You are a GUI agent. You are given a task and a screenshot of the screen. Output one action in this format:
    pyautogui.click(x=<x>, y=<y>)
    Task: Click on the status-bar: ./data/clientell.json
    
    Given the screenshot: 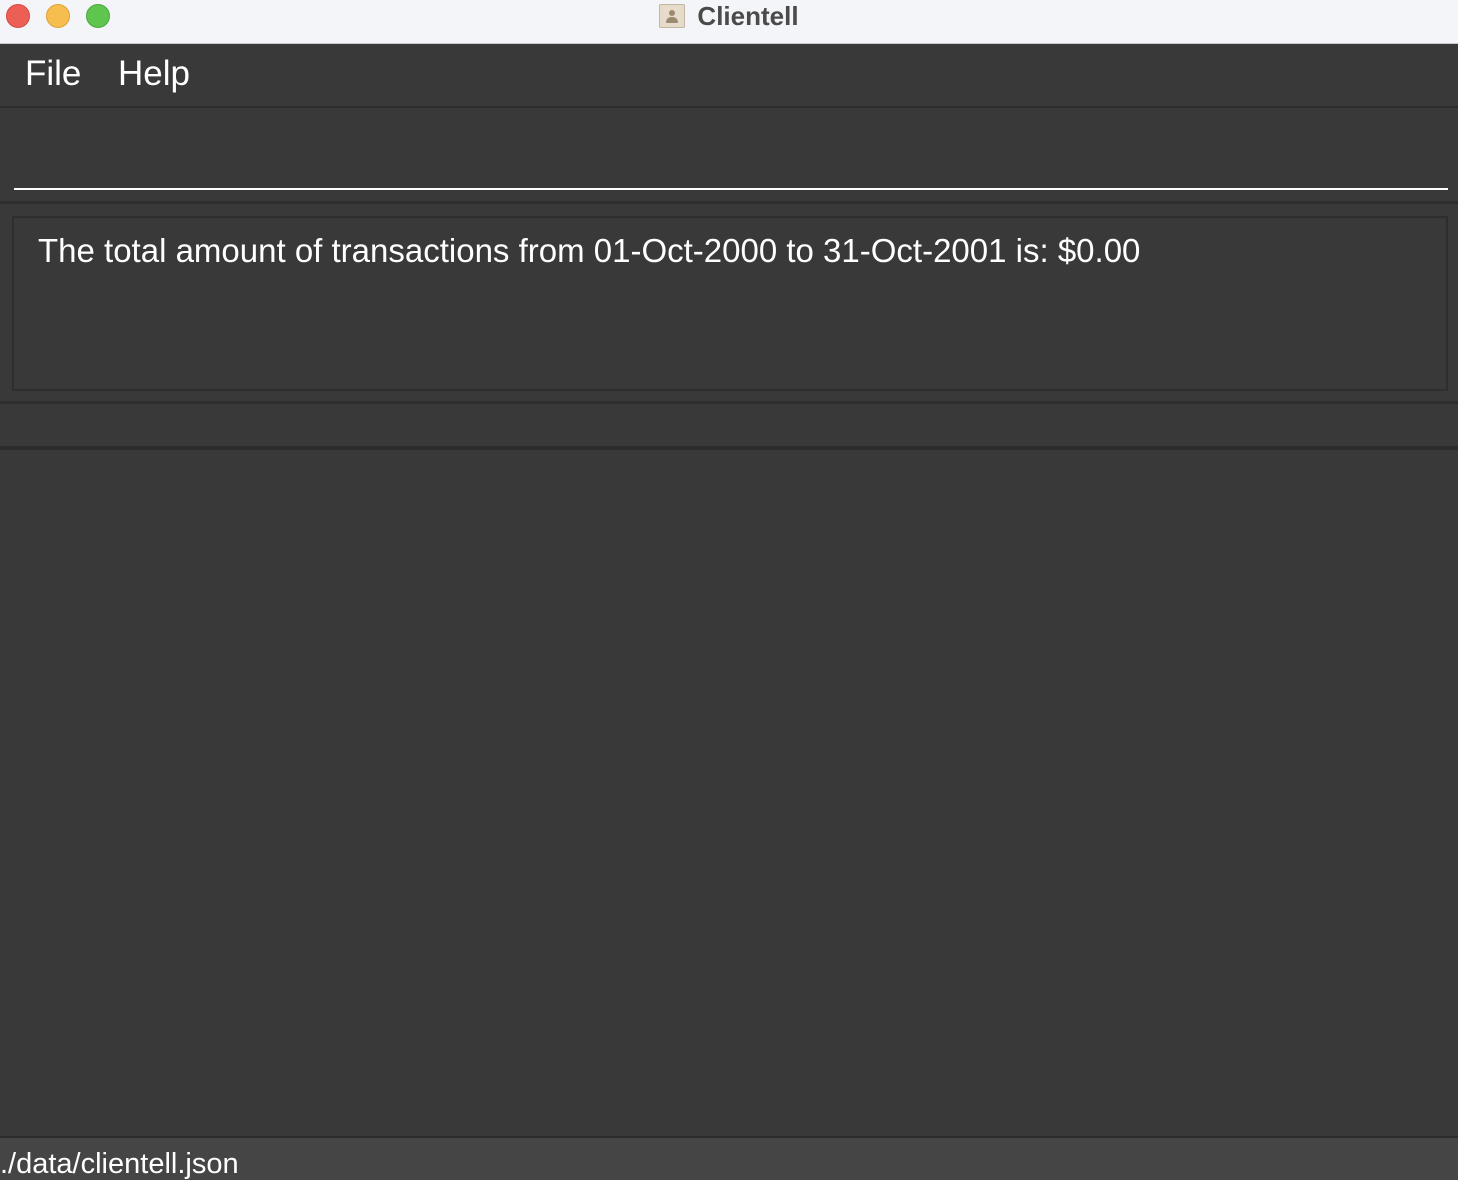 What is the action you would take?
    pyautogui.click(x=729, y=1158)
    